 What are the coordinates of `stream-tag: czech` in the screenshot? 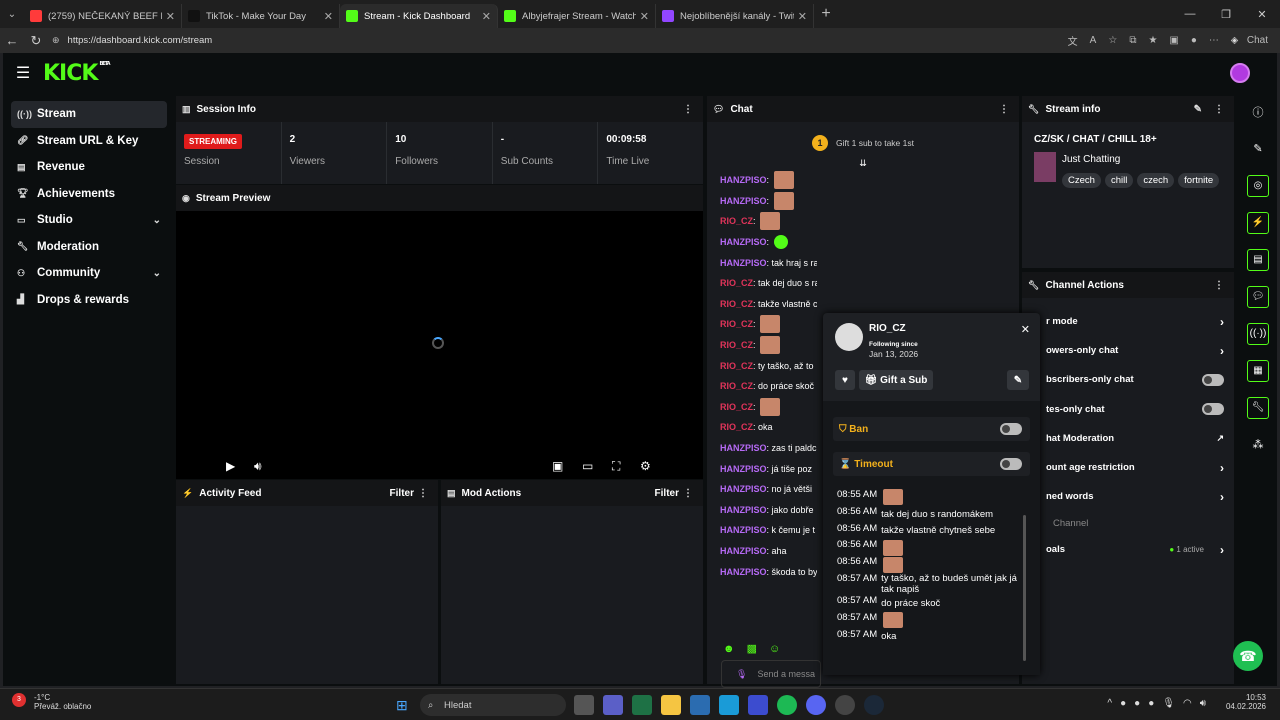 It's located at (1156, 180).